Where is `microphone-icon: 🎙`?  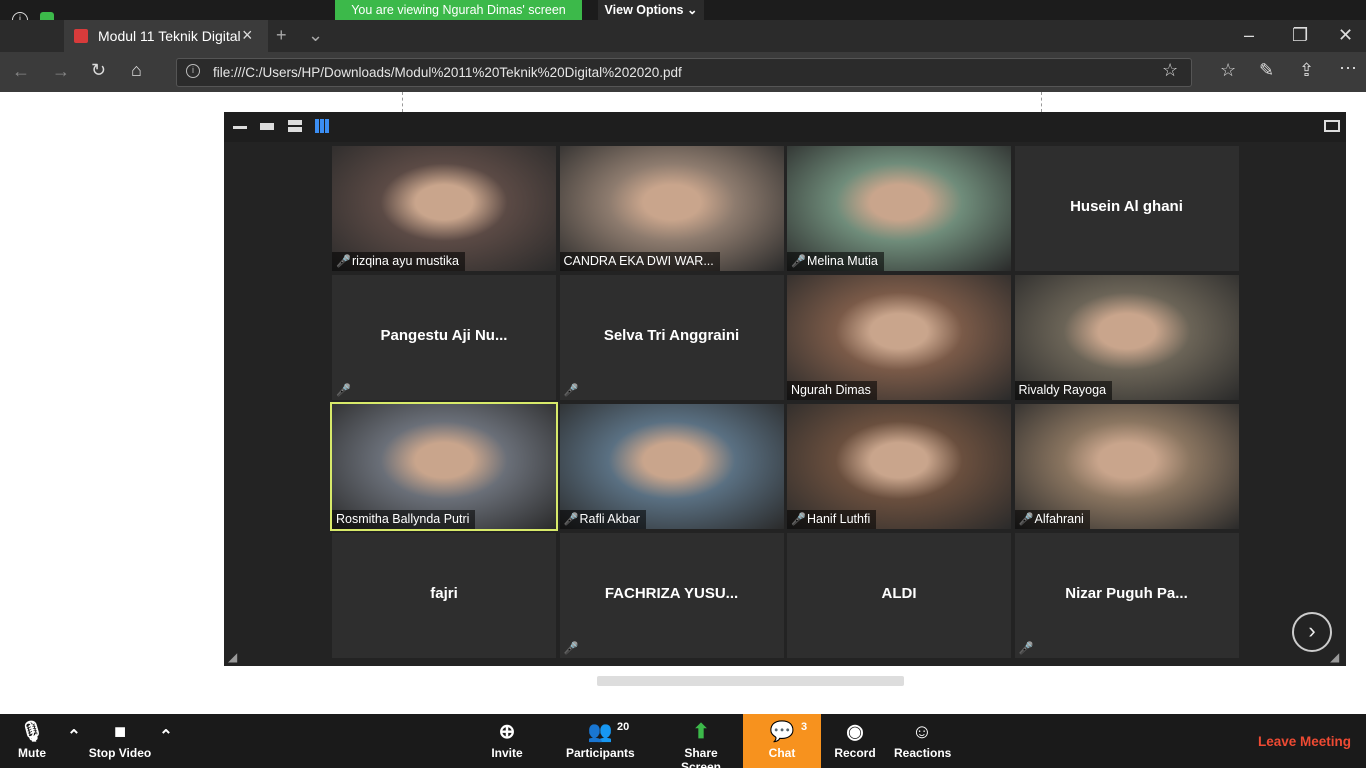
microphone-icon: 🎙 is located at coordinates (32, 732).